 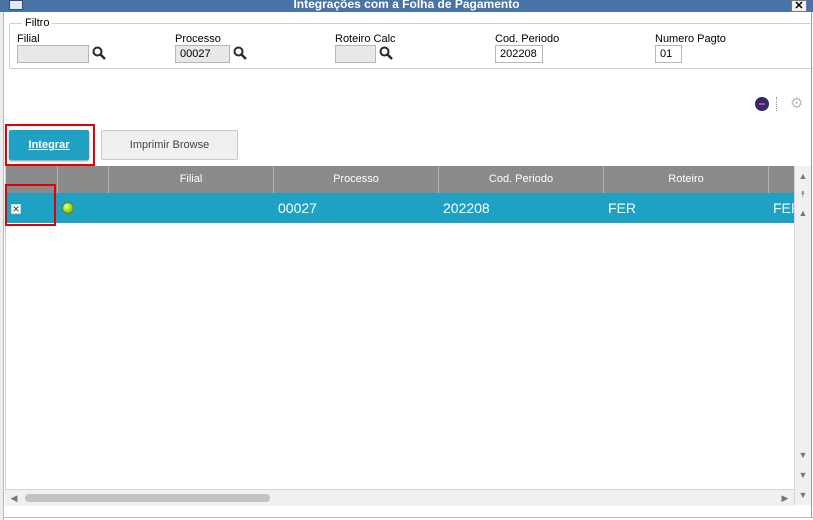 I want to click on horizontal-scroll-thumb, so click(x=147, y=498).